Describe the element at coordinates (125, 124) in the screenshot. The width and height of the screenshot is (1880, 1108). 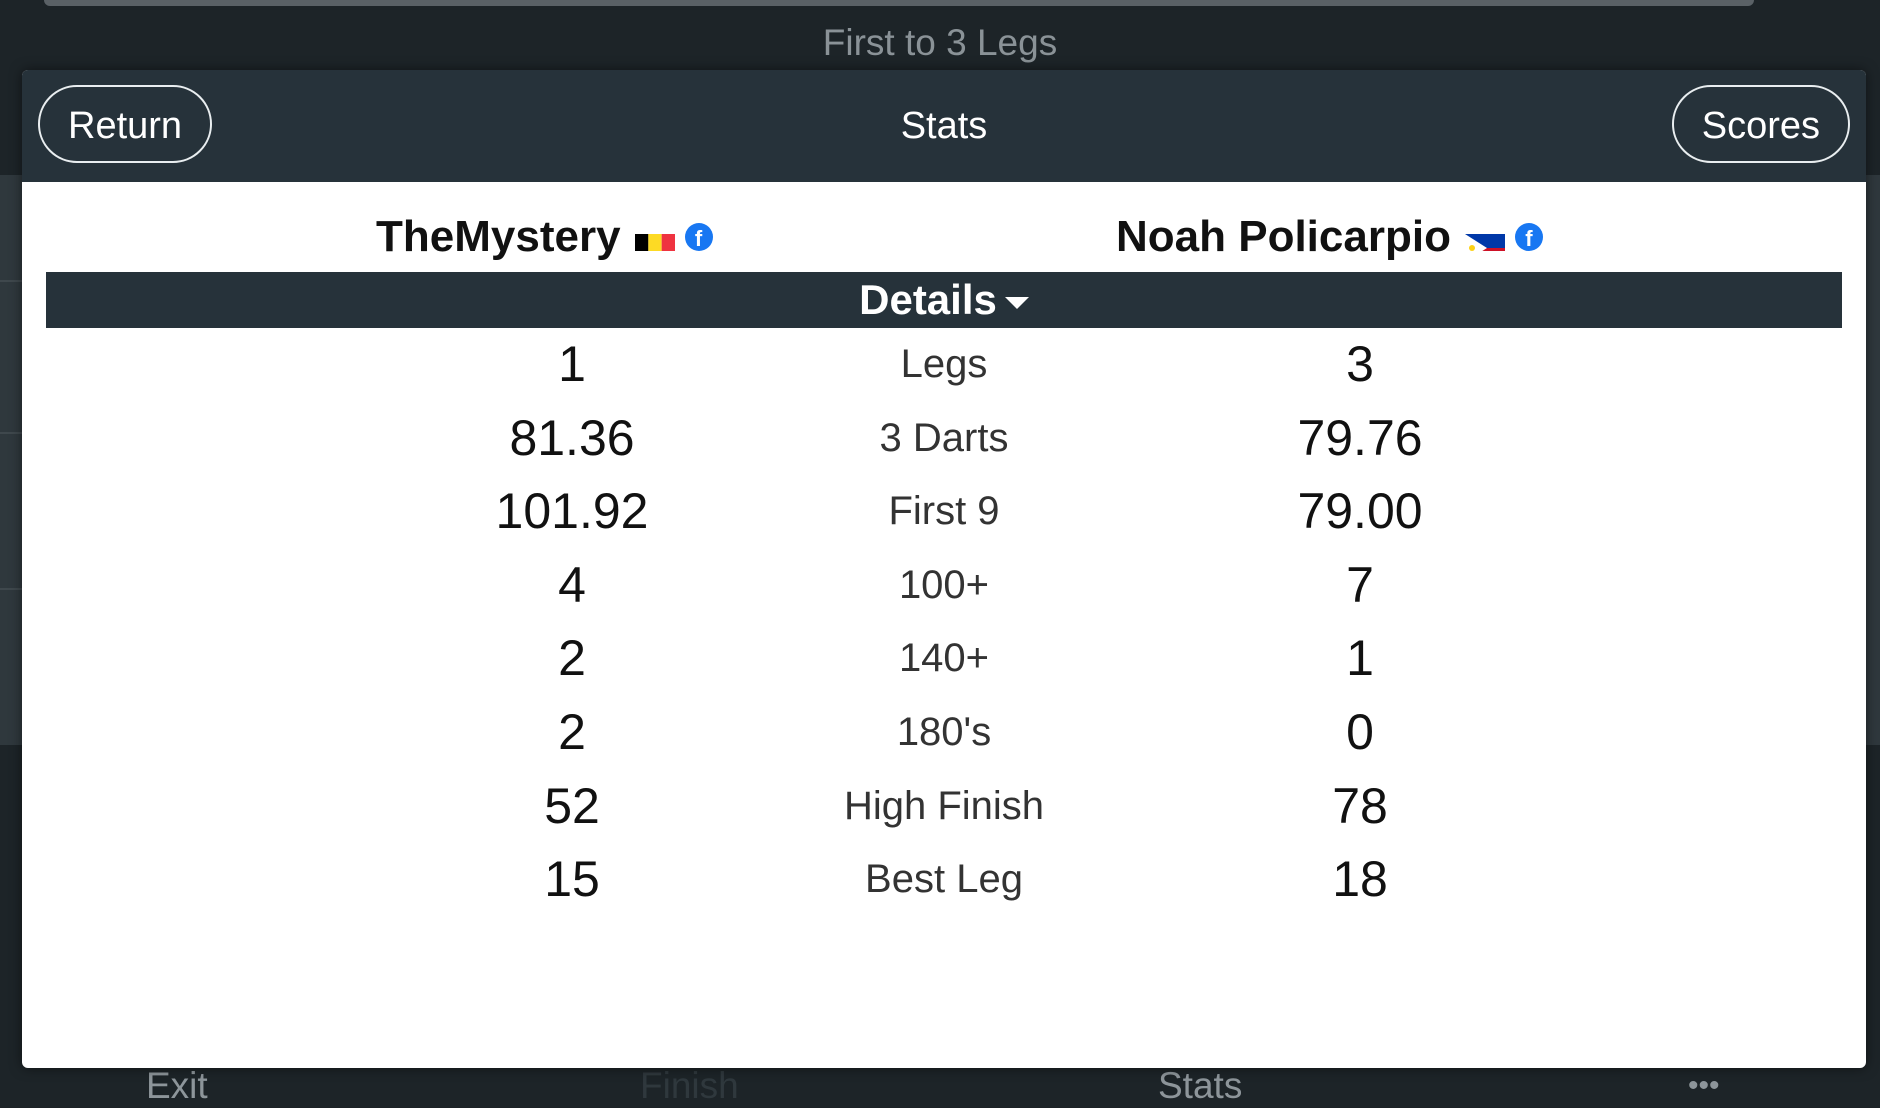
I see `return-button: Return` at that location.